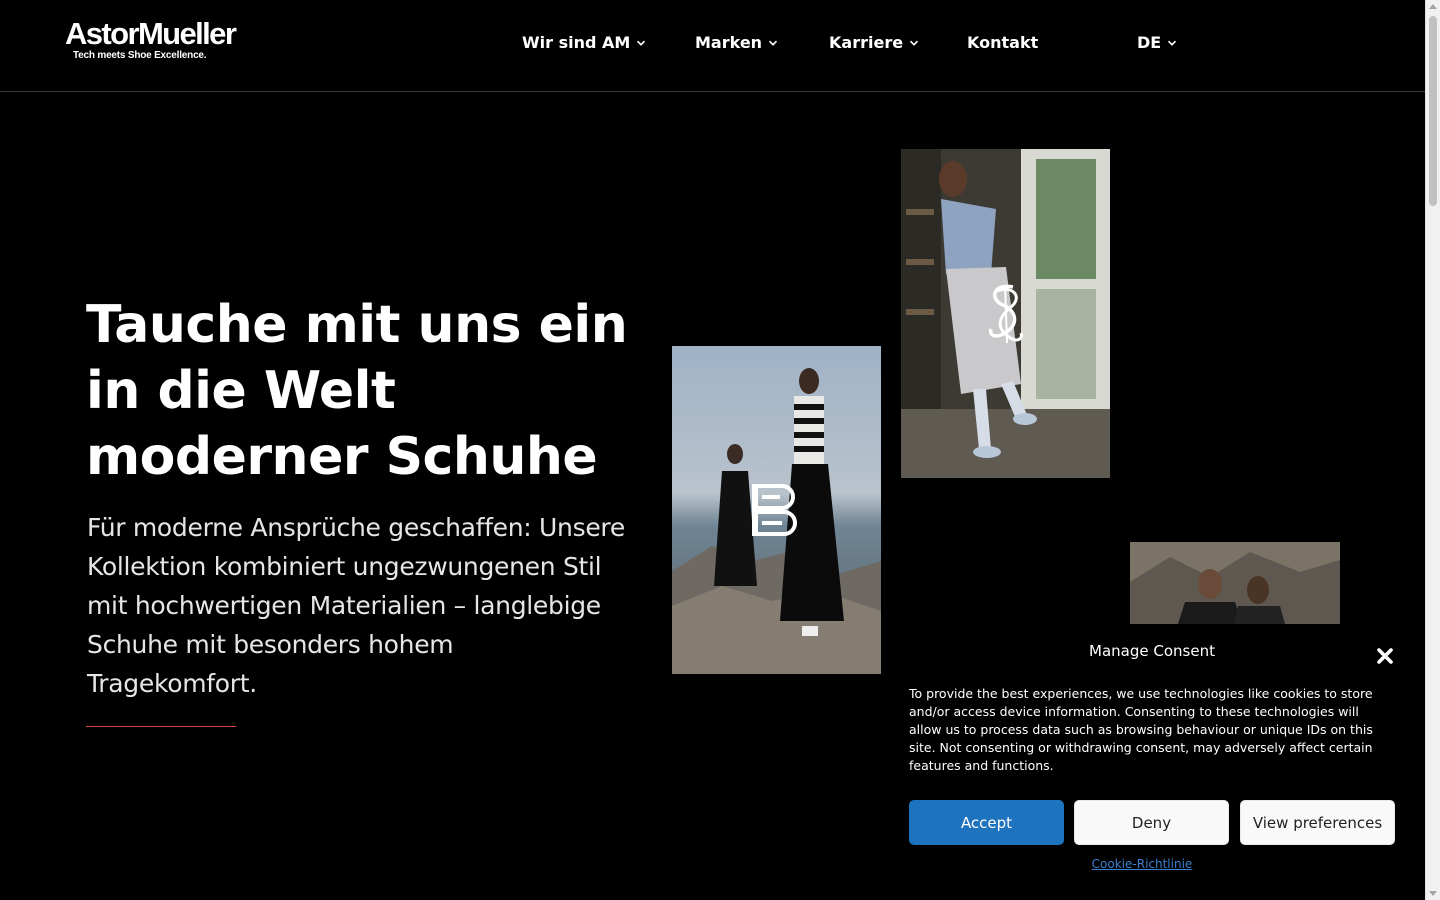  Describe the element at coordinates (1433, 111) in the screenshot. I see `scrollbar-thumb` at that location.